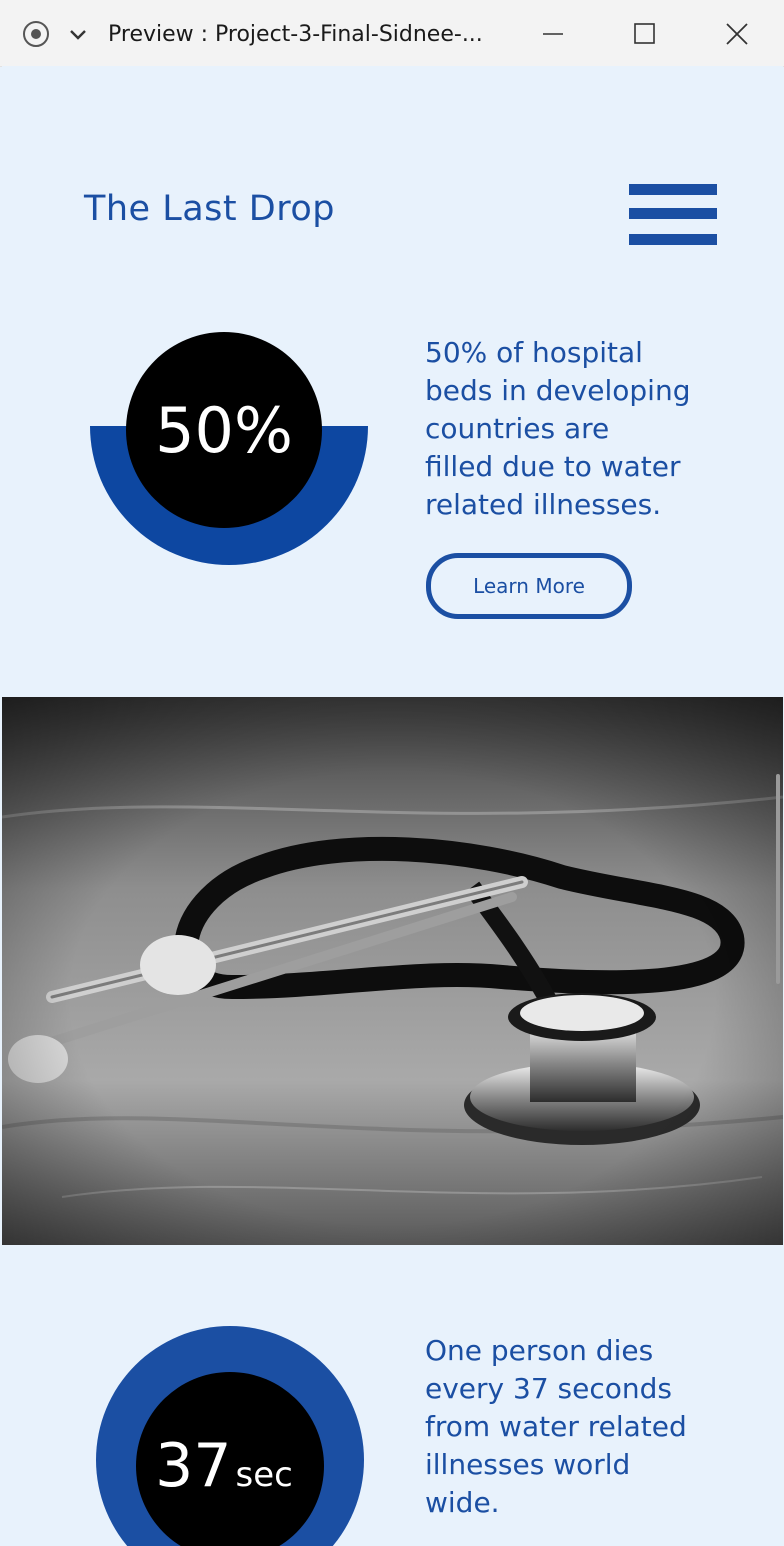  What do you see at coordinates (209, 209) in the screenshot?
I see `site-brand: The Last Drop` at bounding box center [209, 209].